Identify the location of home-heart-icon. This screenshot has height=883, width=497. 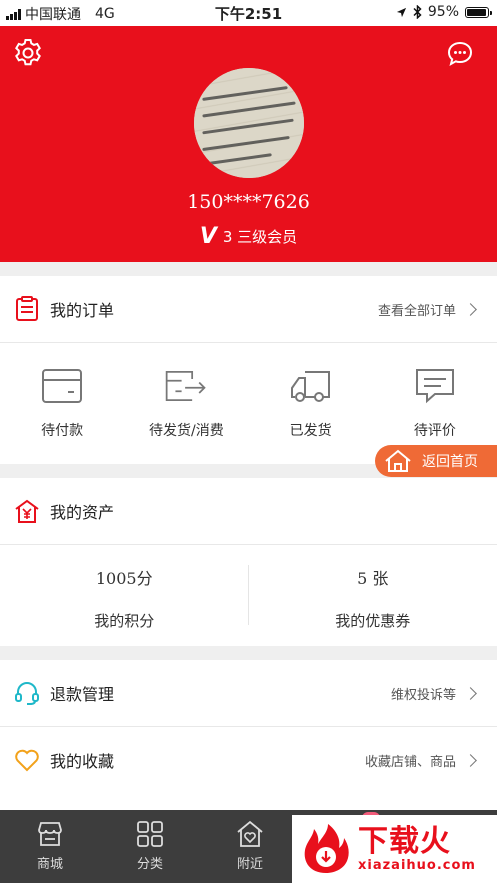
(250, 833).